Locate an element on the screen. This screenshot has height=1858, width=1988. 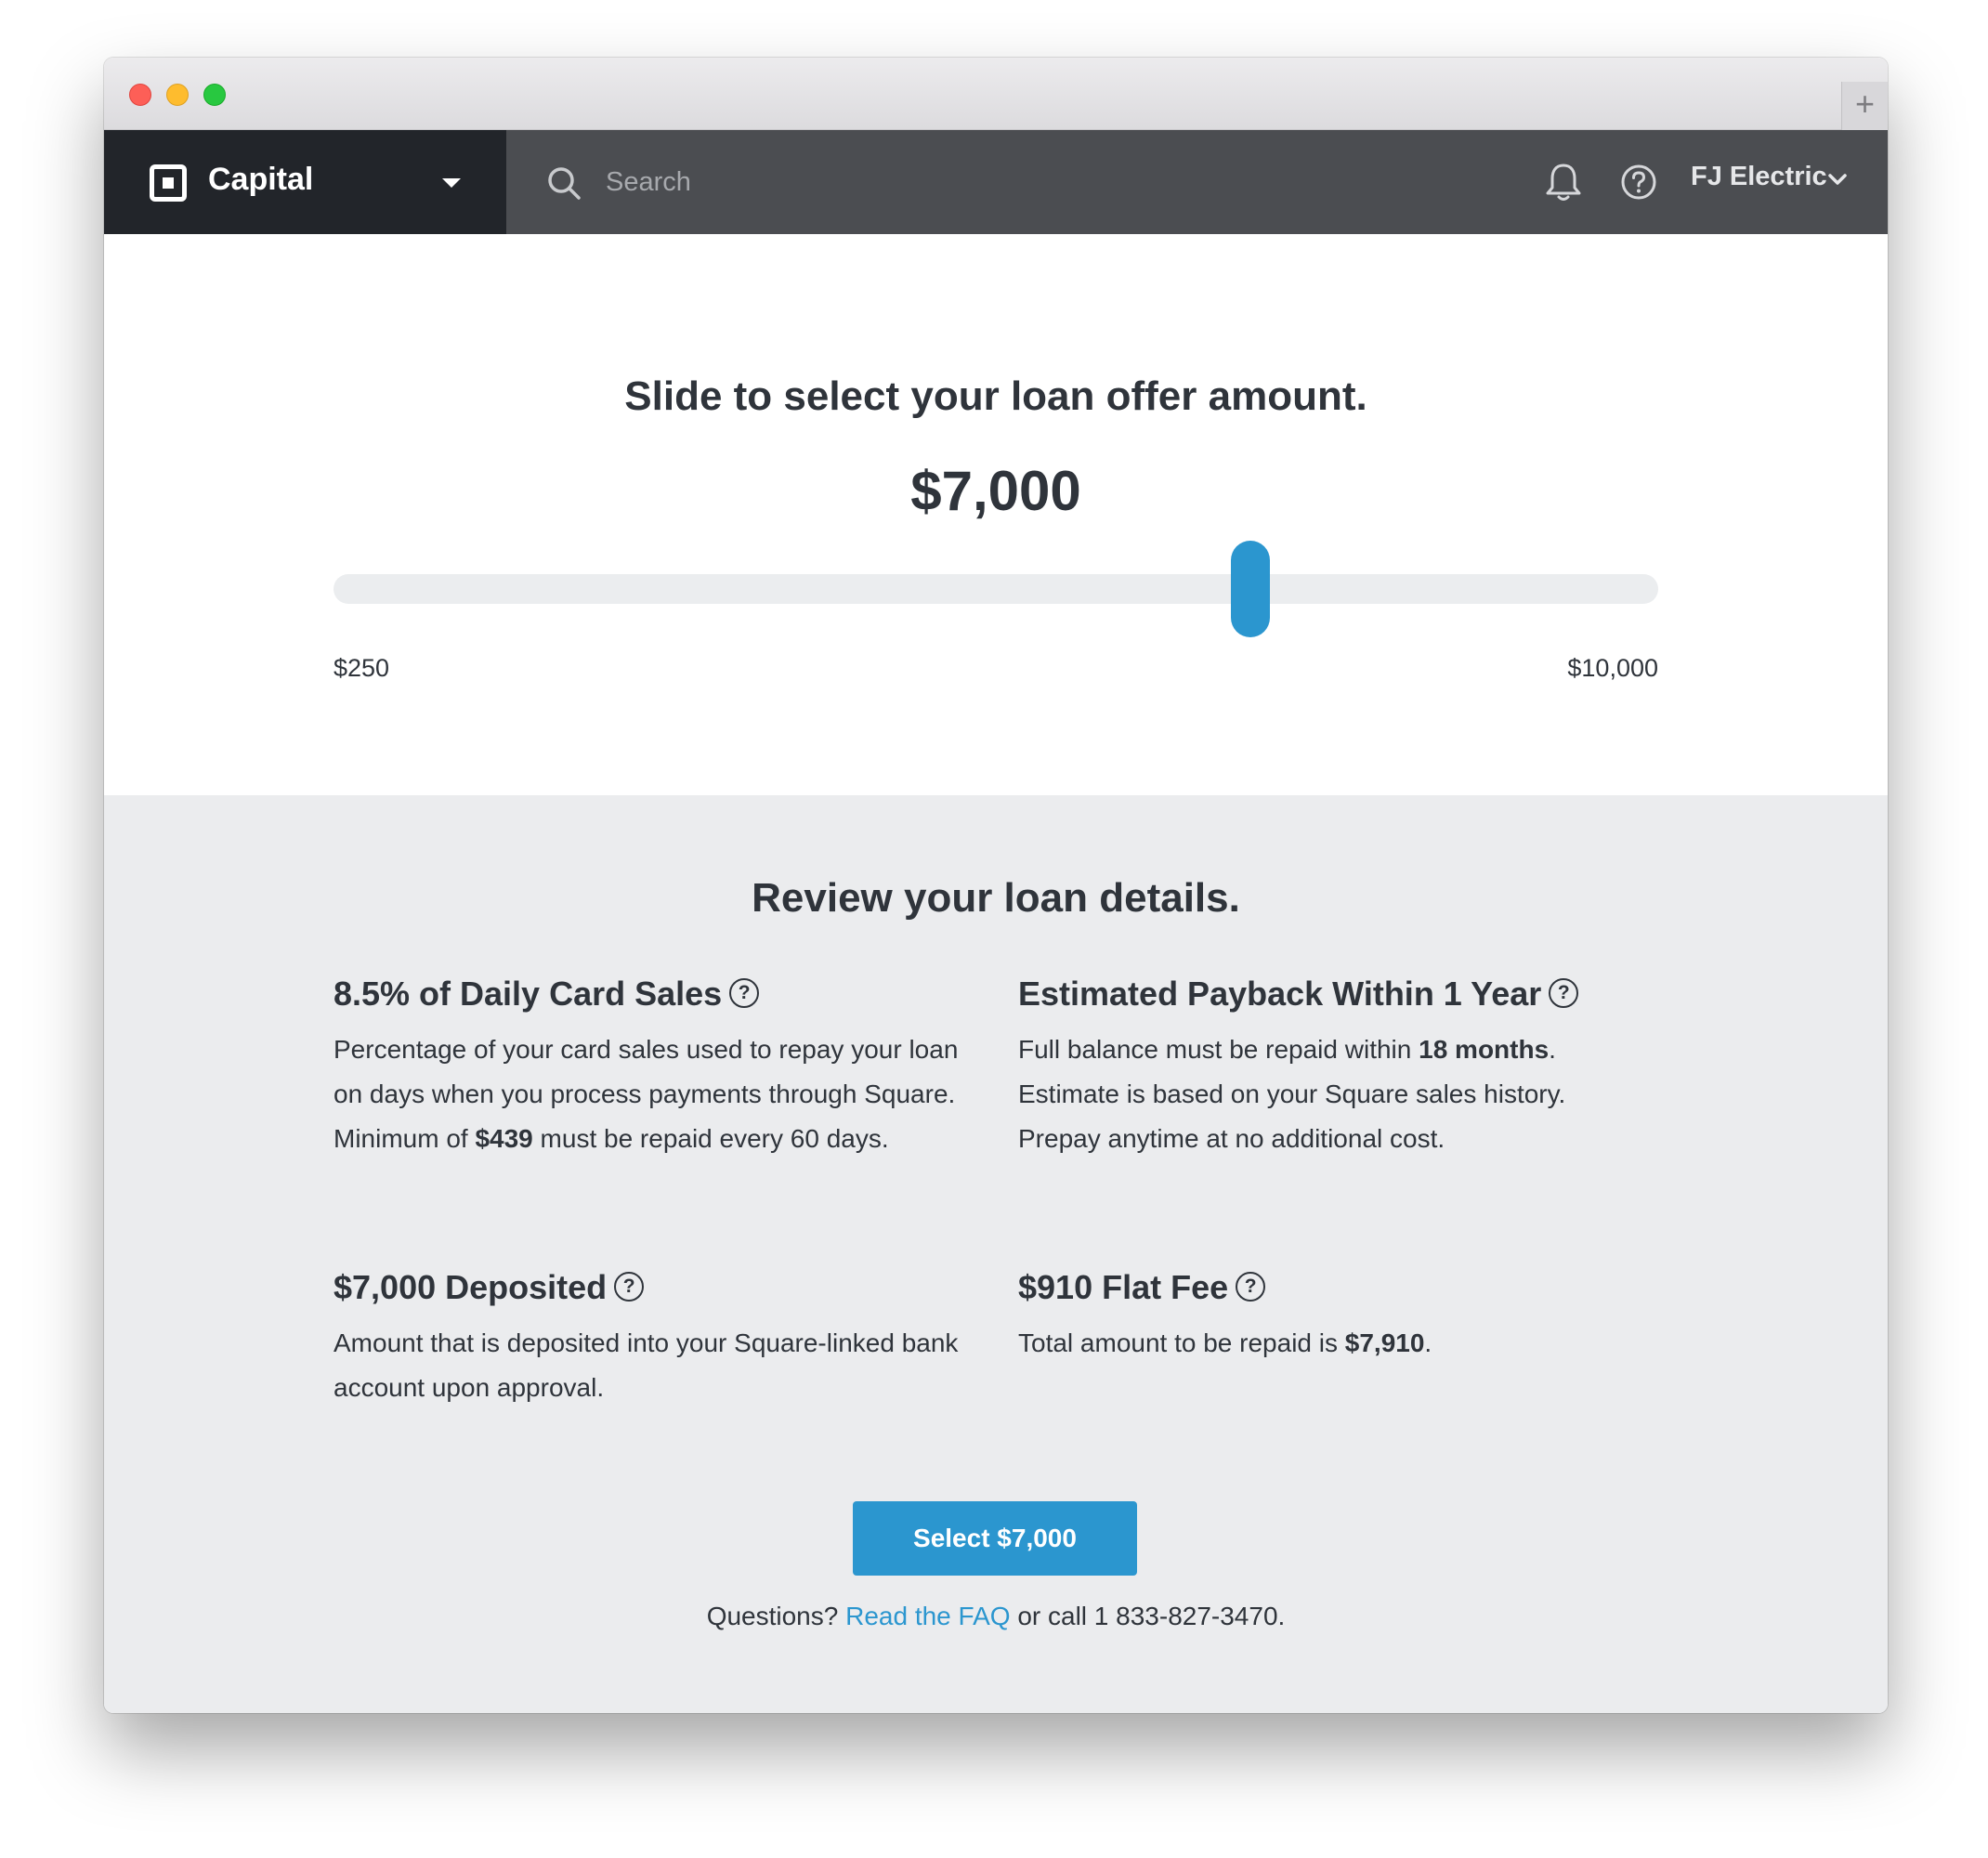
minimize-window-button is located at coordinates (178, 95).